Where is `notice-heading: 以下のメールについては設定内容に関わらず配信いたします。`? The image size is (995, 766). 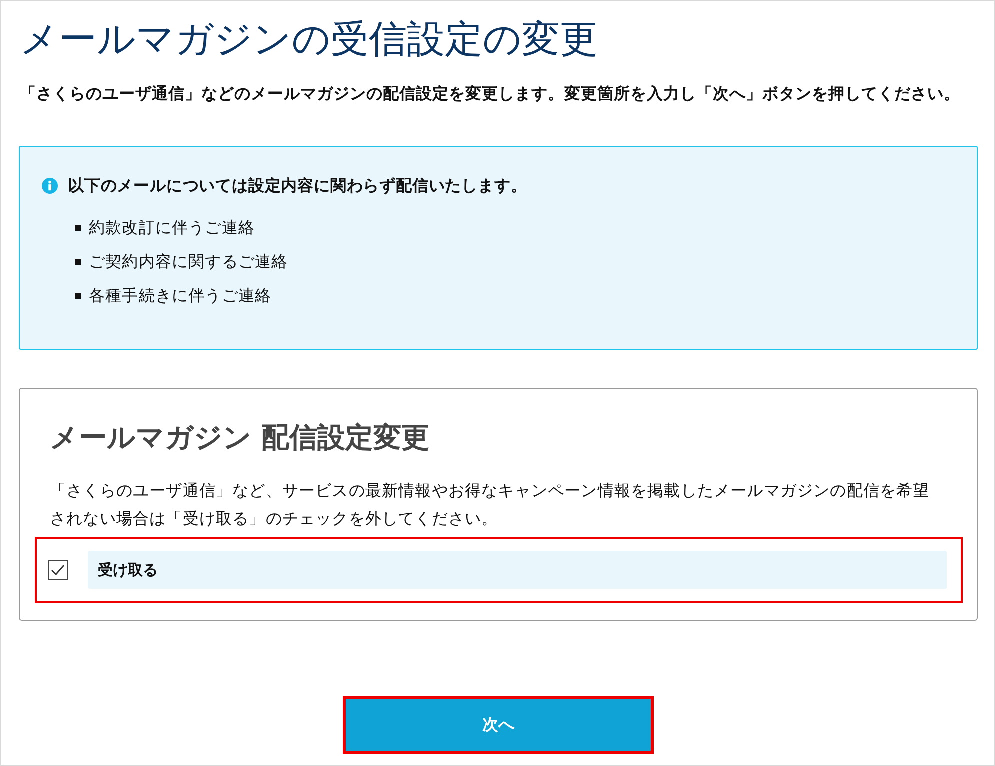
notice-heading: 以下のメールについては設定内容に関わらず配信いたします。 is located at coordinates (298, 186).